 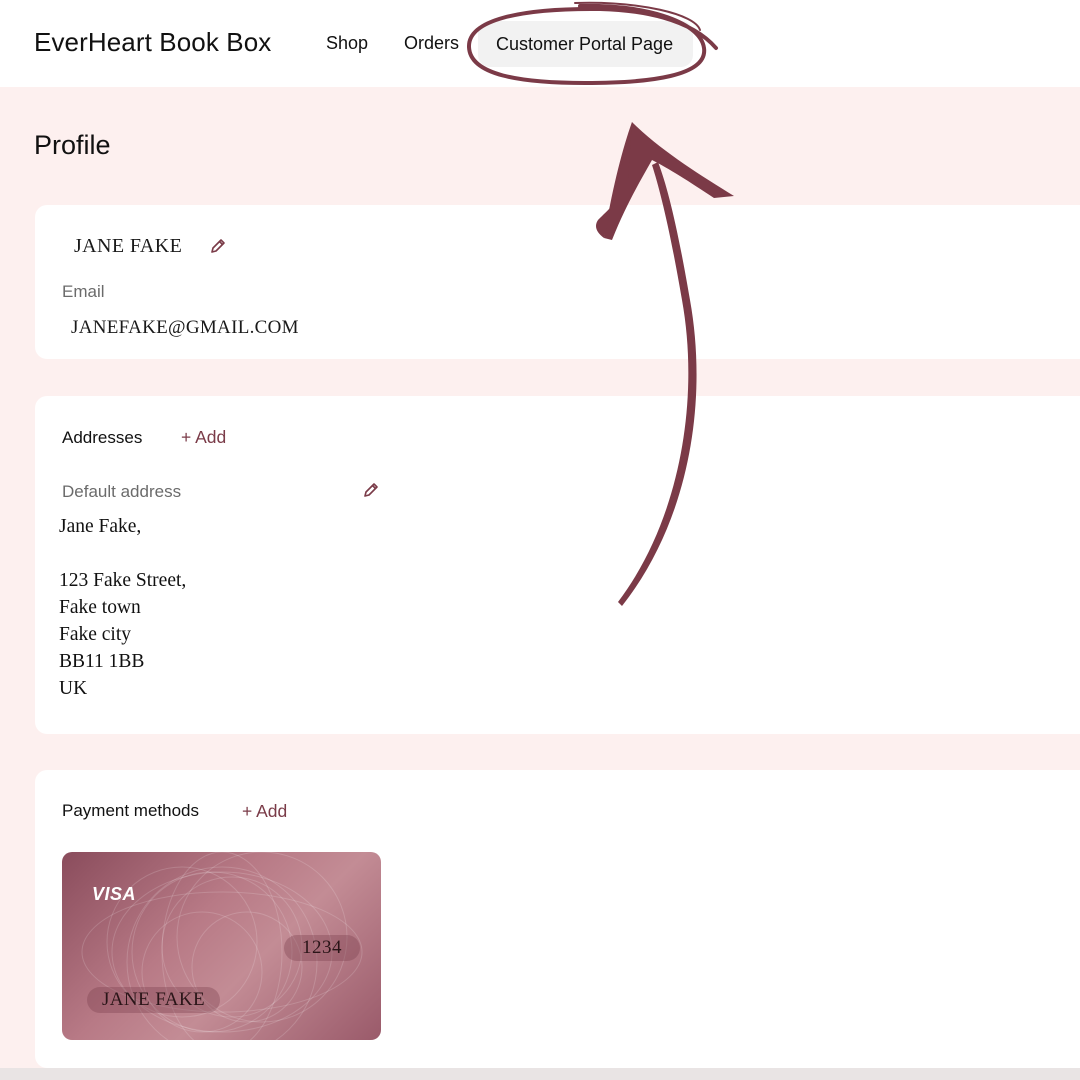 I want to click on address-line-street: 123 Fake Street,, so click(x=123, y=580).